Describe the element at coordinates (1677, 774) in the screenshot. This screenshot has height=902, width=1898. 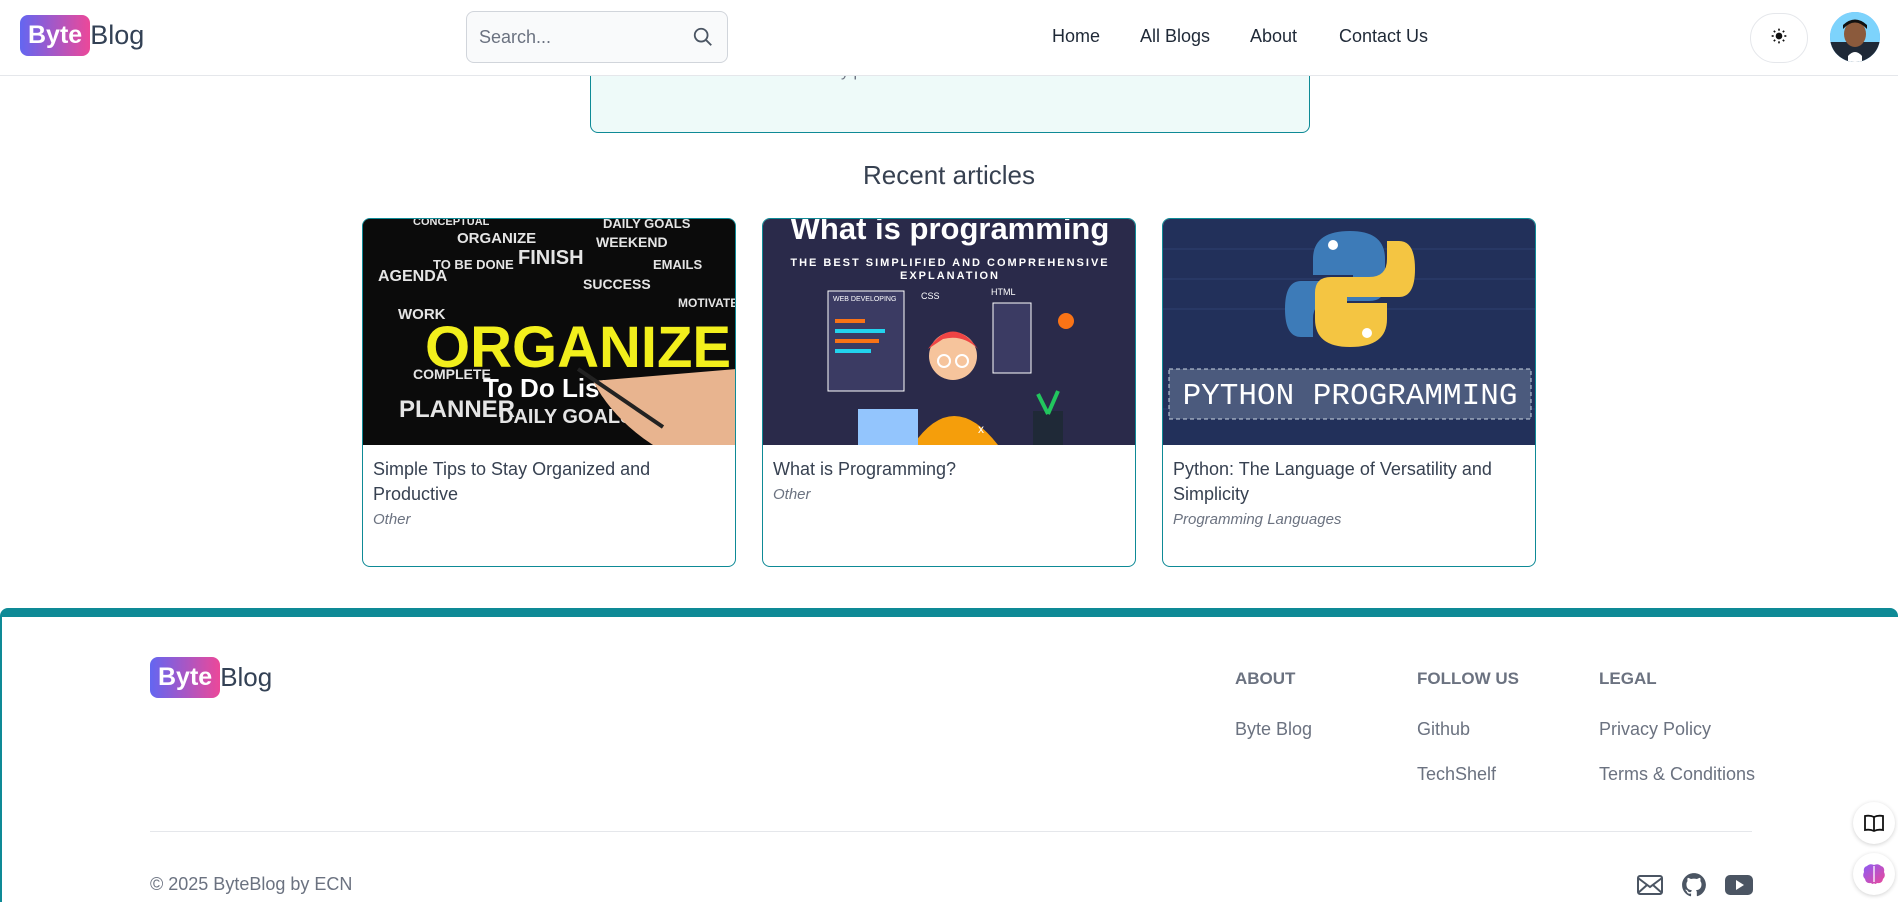
I see `footer-link-terms: Terms & Conditions` at that location.